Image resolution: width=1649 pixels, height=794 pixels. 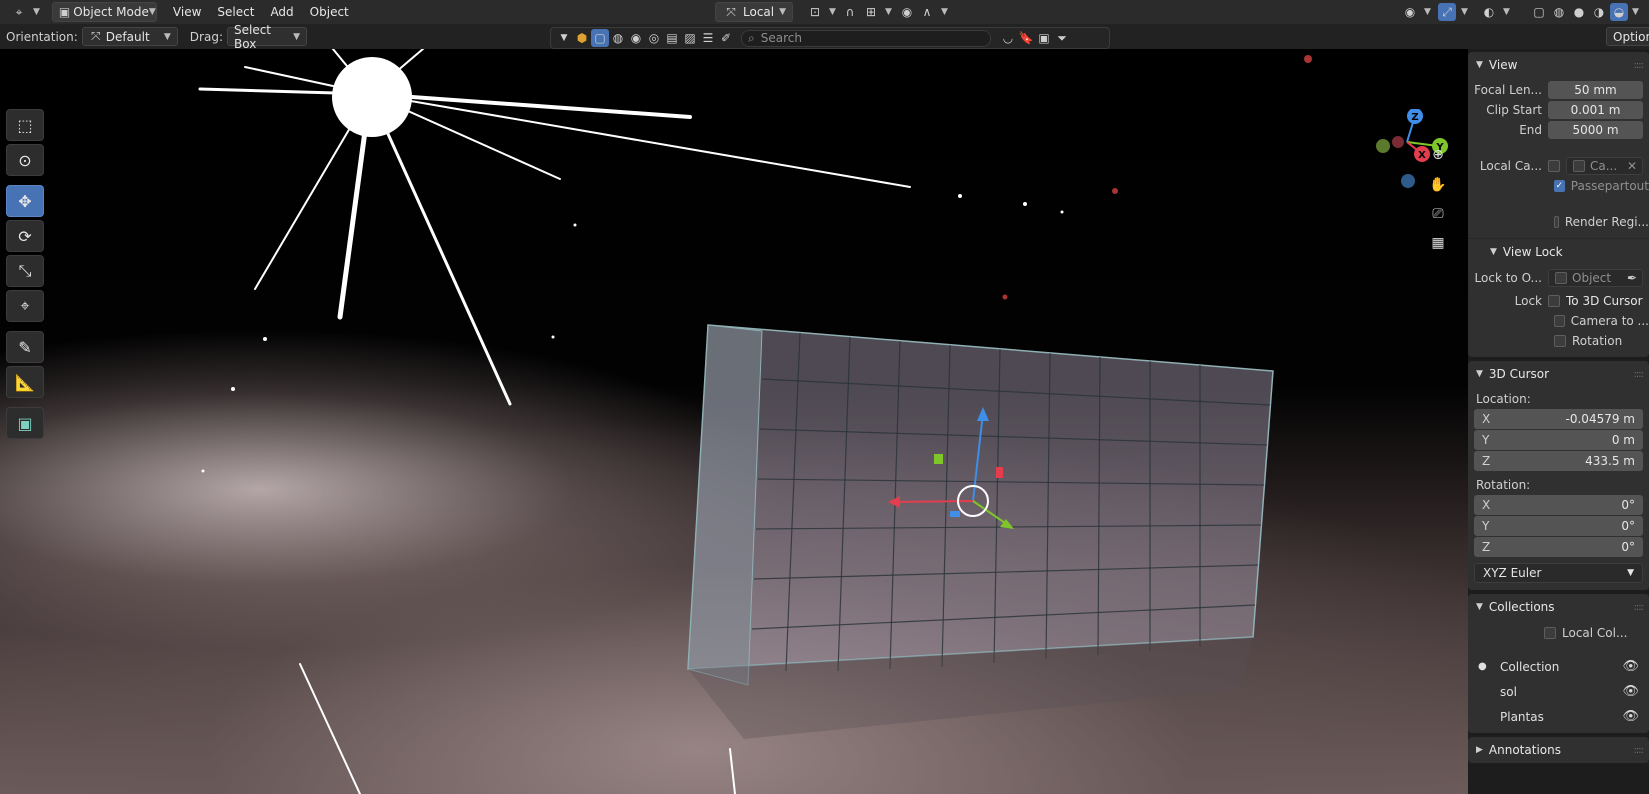 I want to click on drag-dropdown: Select Box ▼, so click(x=266, y=37).